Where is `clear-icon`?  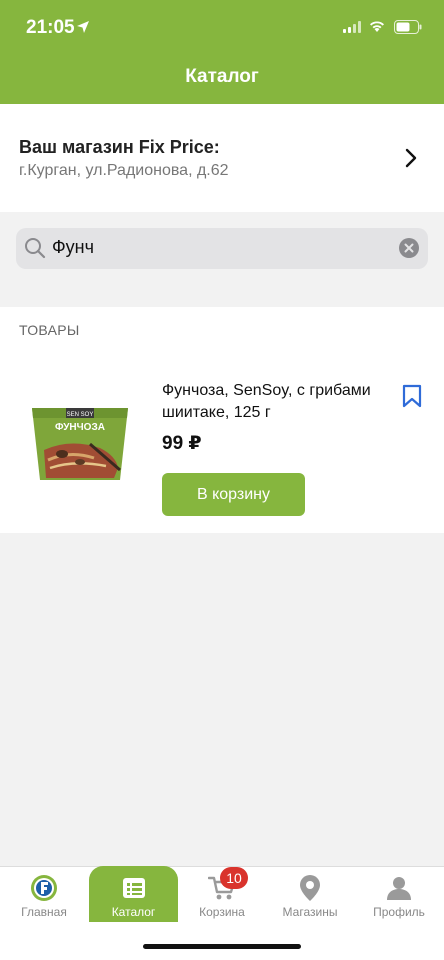 clear-icon is located at coordinates (409, 248).